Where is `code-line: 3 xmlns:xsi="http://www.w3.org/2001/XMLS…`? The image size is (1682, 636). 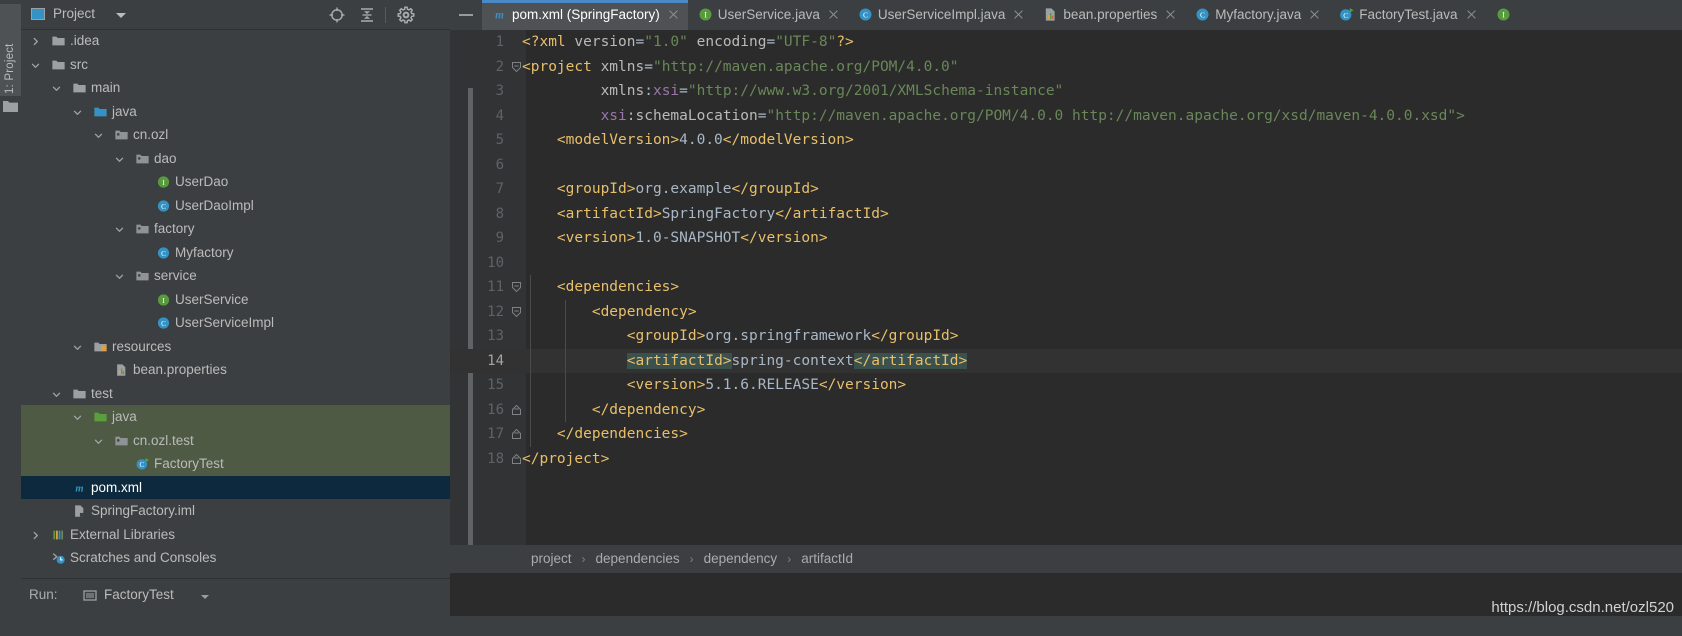 code-line: 3 xmlns:xsi="http://www.w3.org/2001/XMLS… is located at coordinates (1066, 91).